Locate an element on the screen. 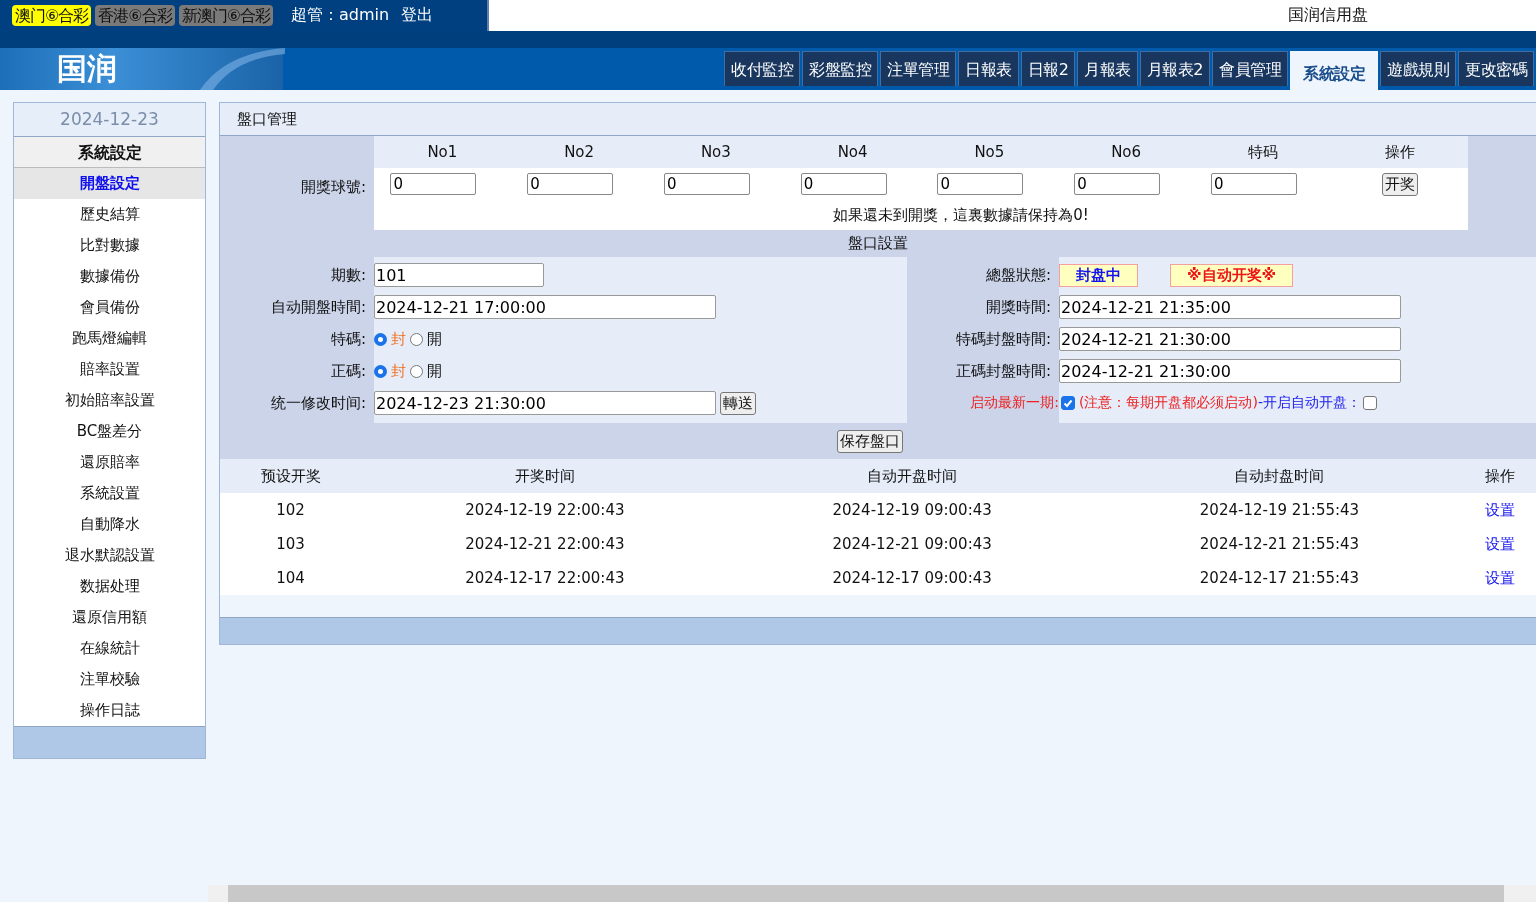 The height and width of the screenshot is (902, 1536). site-name: 国润信用盘 is located at coordinates (1328, 15).